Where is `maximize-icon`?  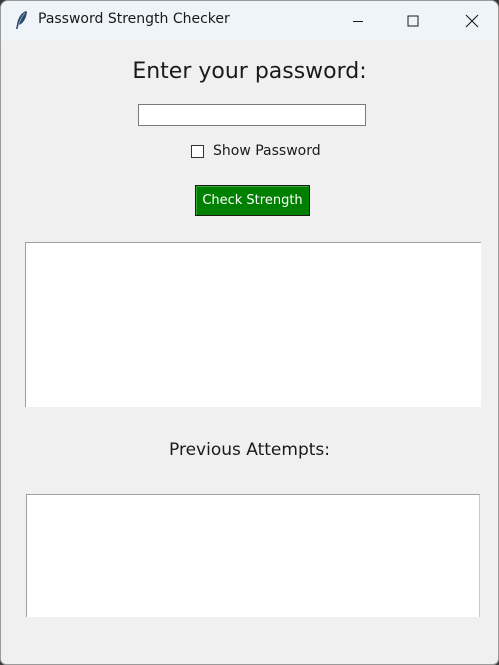
maximize-icon is located at coordinates (413, 21).